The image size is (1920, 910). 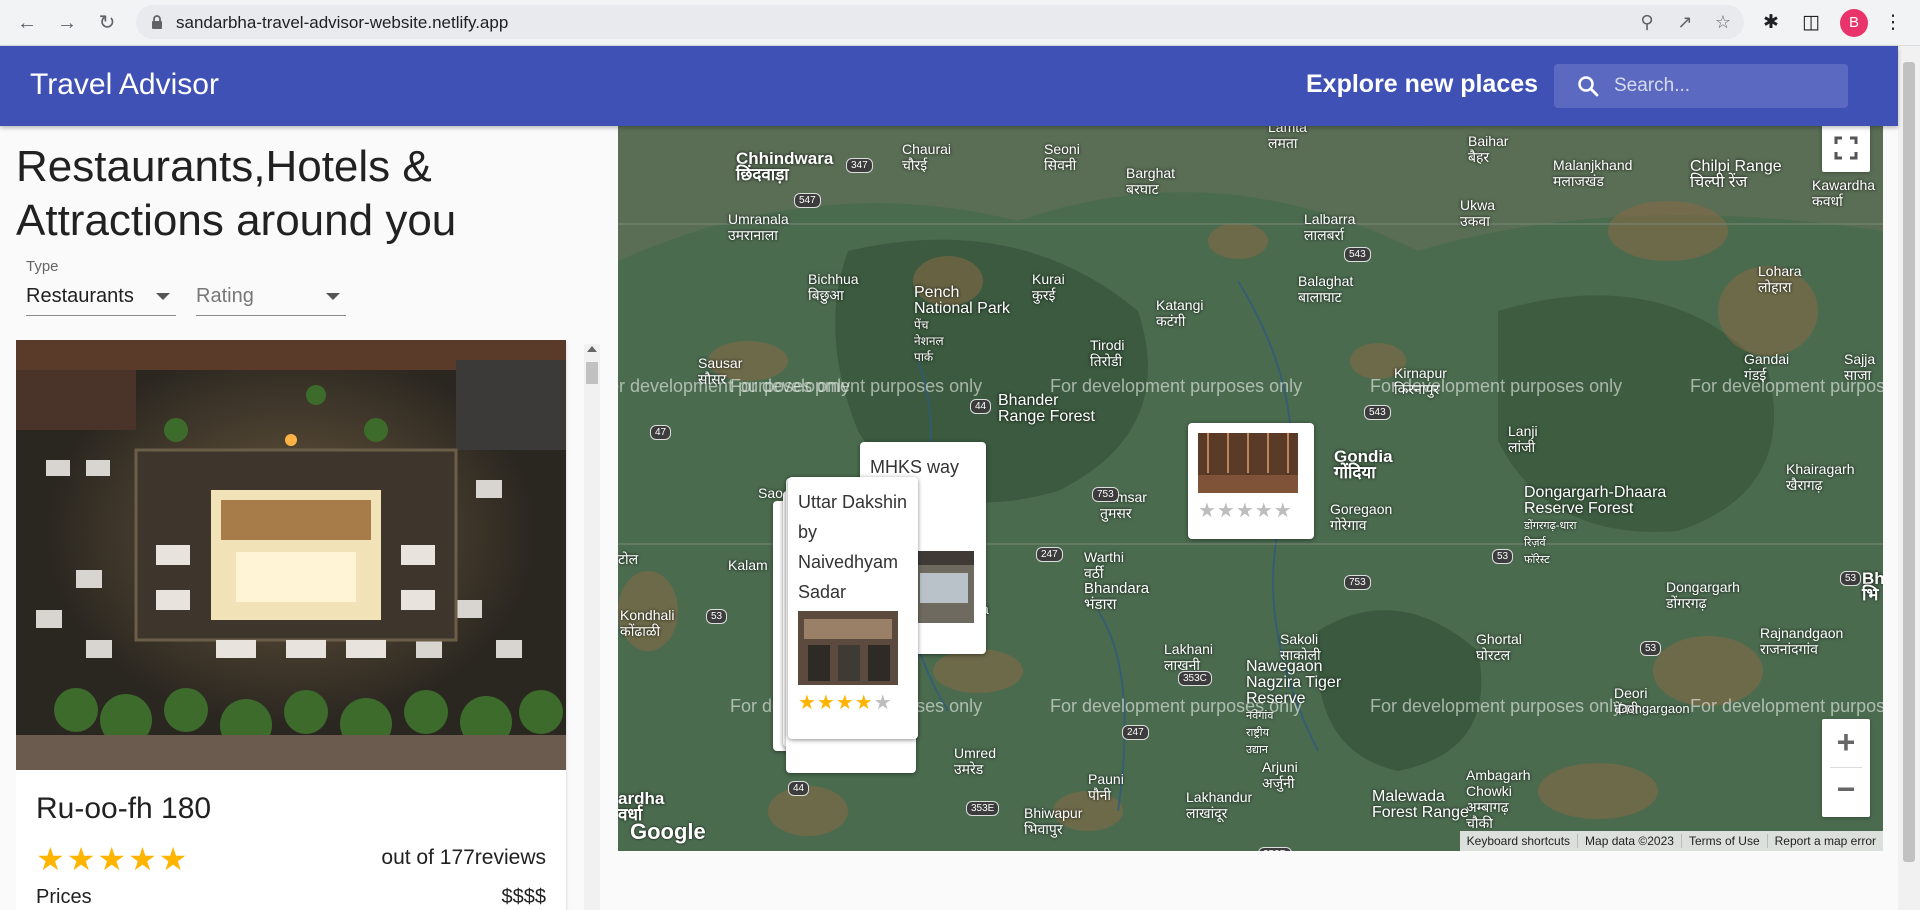 I want to click on rating-select: Rating, so click(x=271, y=296).